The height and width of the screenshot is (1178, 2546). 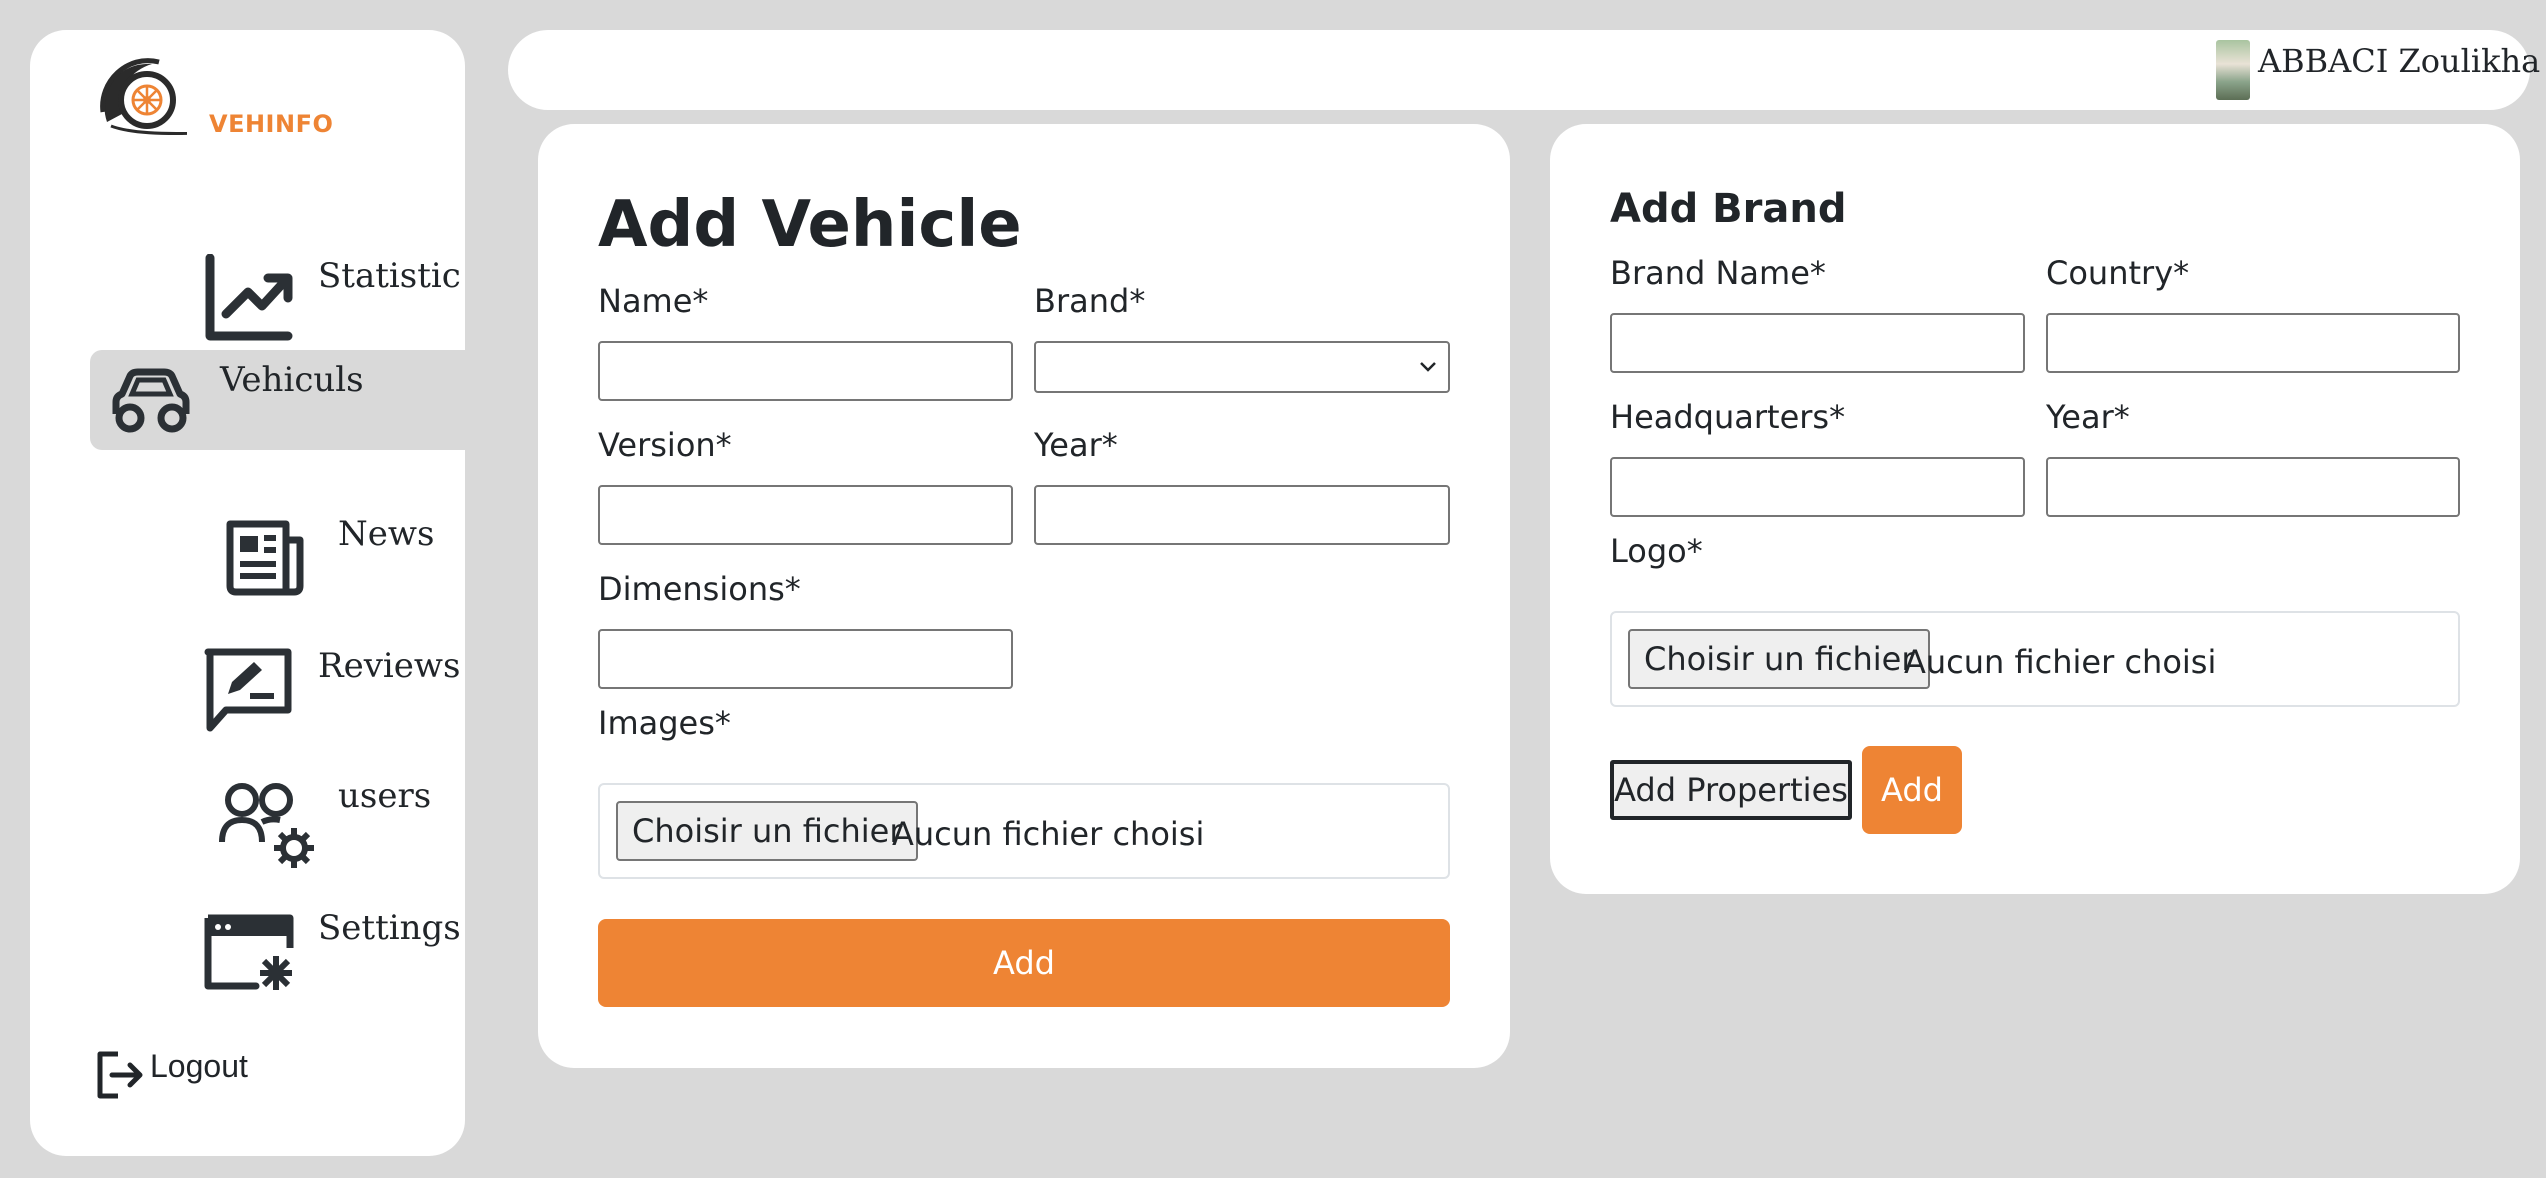 What do you see at coordinates (315, 804) in the screenshot?
I see `sidebar-item-users: users` at bounding box center [315, 804].